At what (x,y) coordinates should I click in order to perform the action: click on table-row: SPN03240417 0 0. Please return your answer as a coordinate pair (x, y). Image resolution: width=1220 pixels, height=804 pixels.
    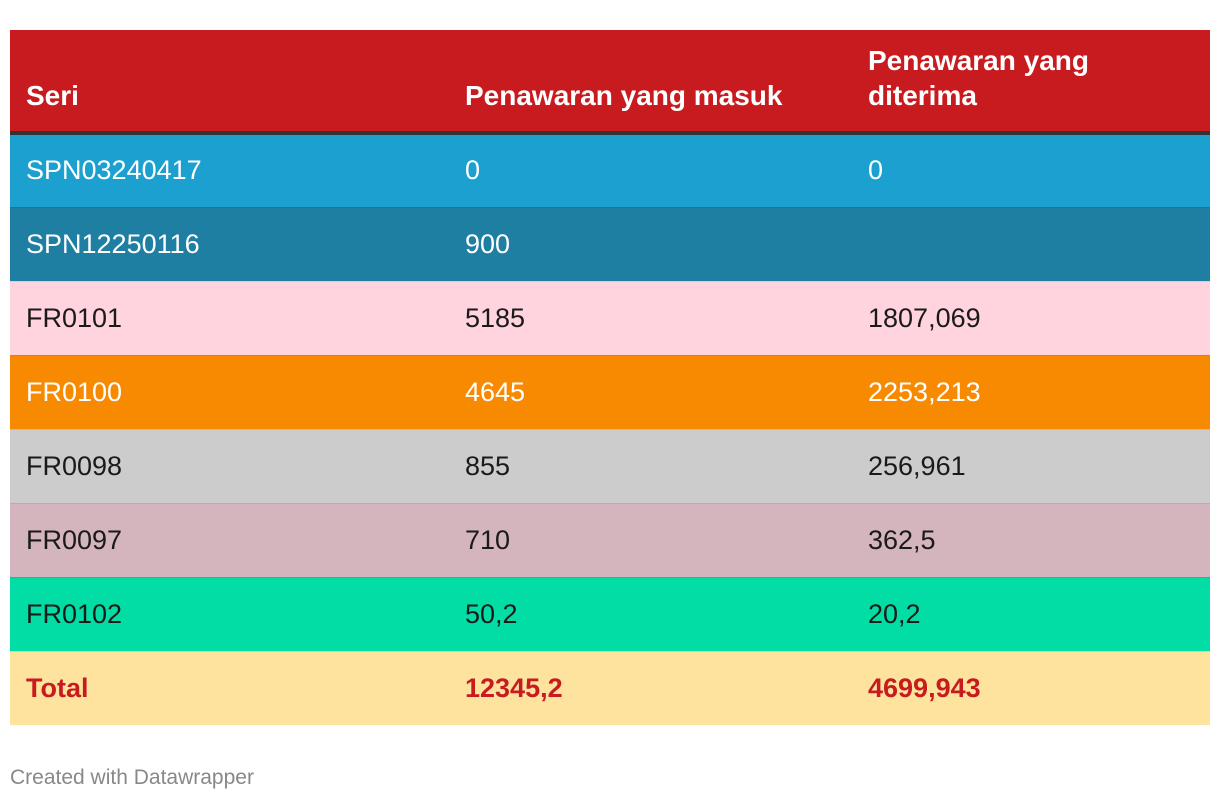
    Looking at the image, I should click on (610, 170).